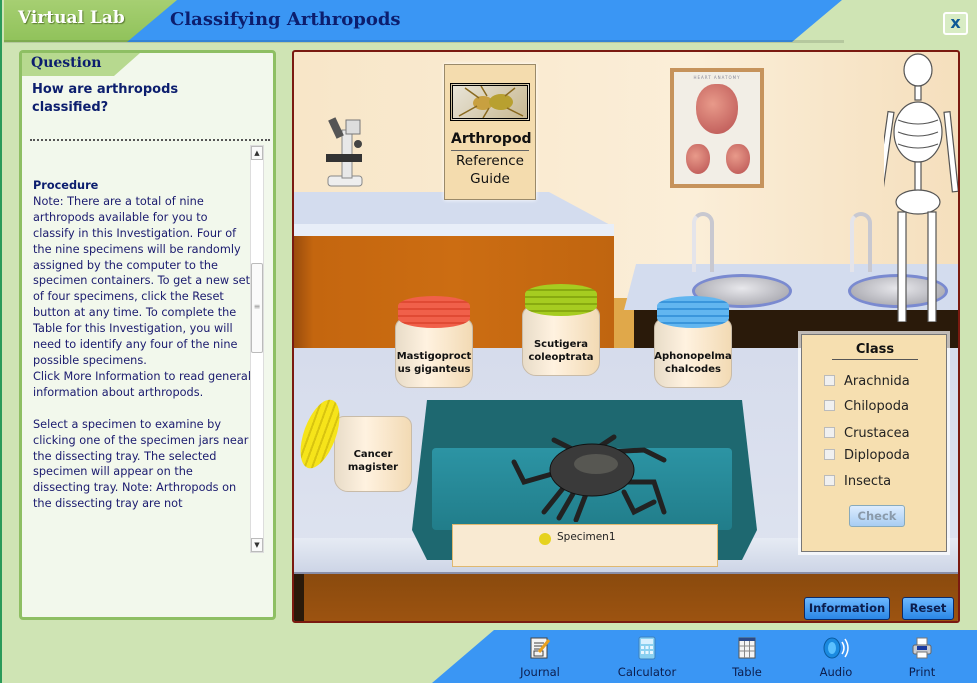 This screenshot has width=977, height=683. I want to click on class-option-label: Insecta, so click(868, 481).